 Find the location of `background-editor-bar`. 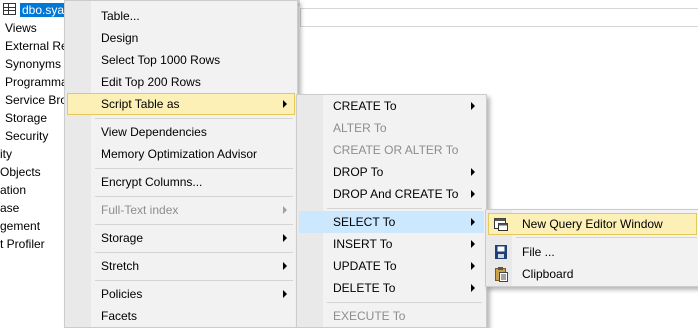

background-editor-bar is located at coordinates (499, 17).